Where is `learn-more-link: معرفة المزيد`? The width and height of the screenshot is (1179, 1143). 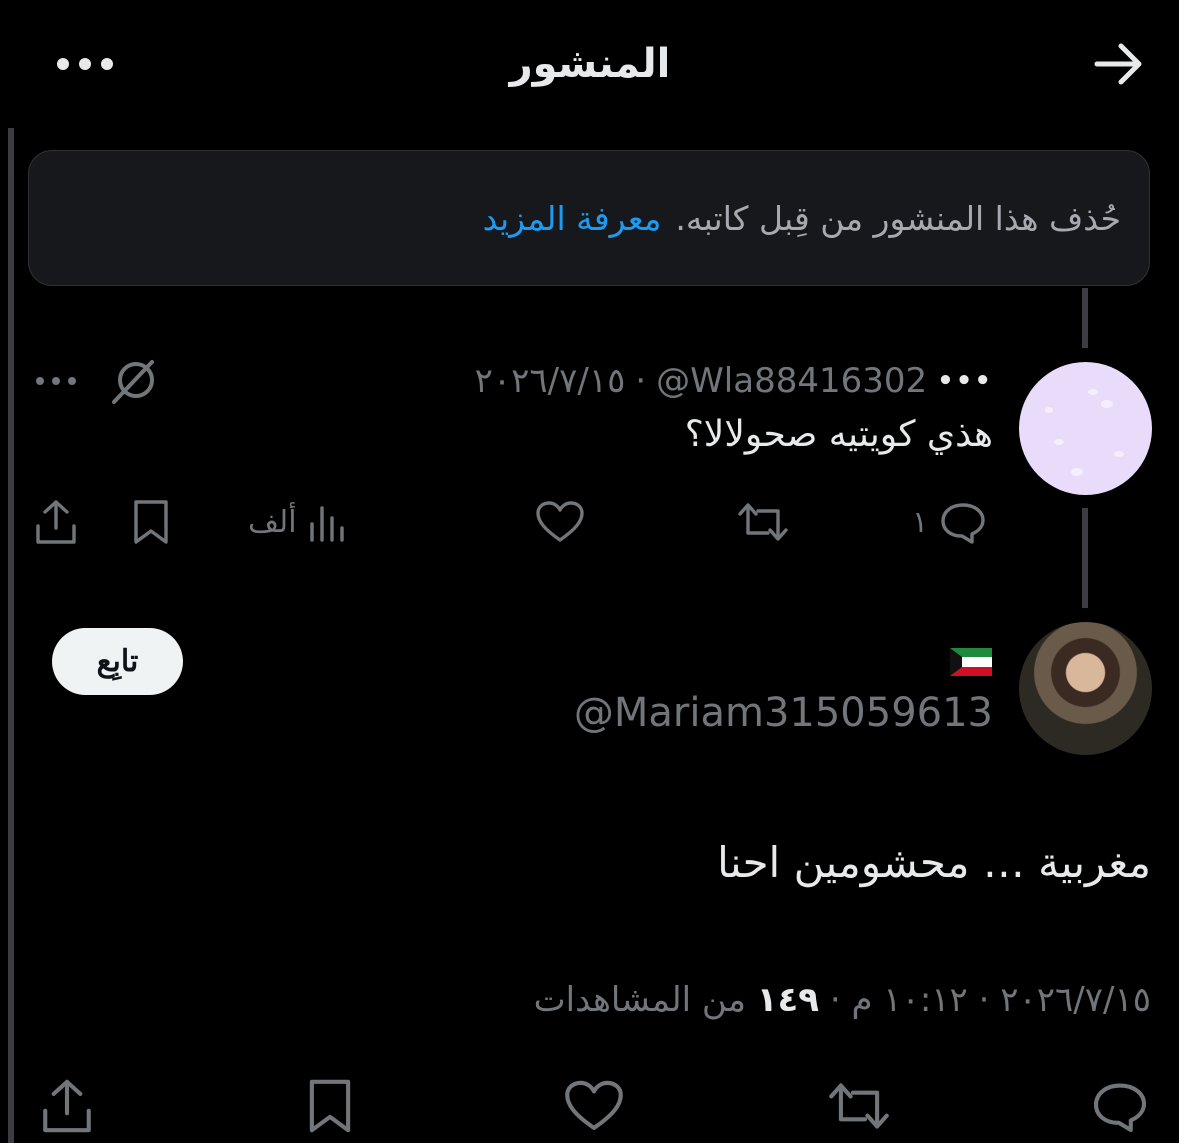
learn-more-link: معرفة المزيد is located at coordinates (572, 218).